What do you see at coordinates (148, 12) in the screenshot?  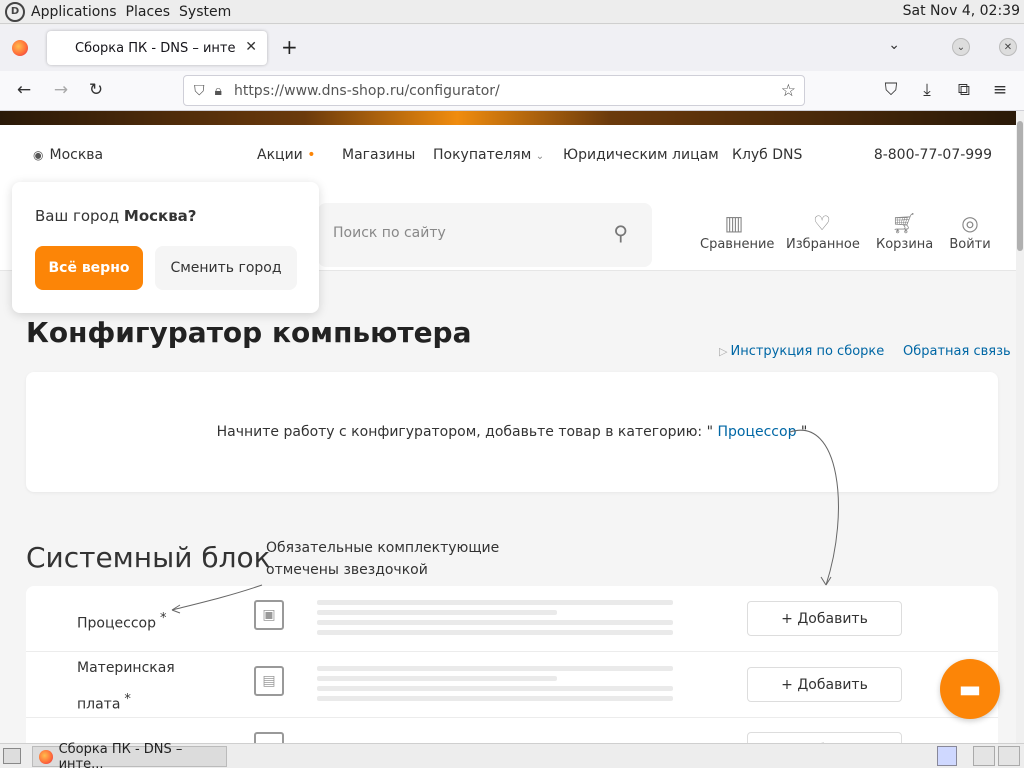 I see `places-menu: Places` at bounding box center [148, 12].